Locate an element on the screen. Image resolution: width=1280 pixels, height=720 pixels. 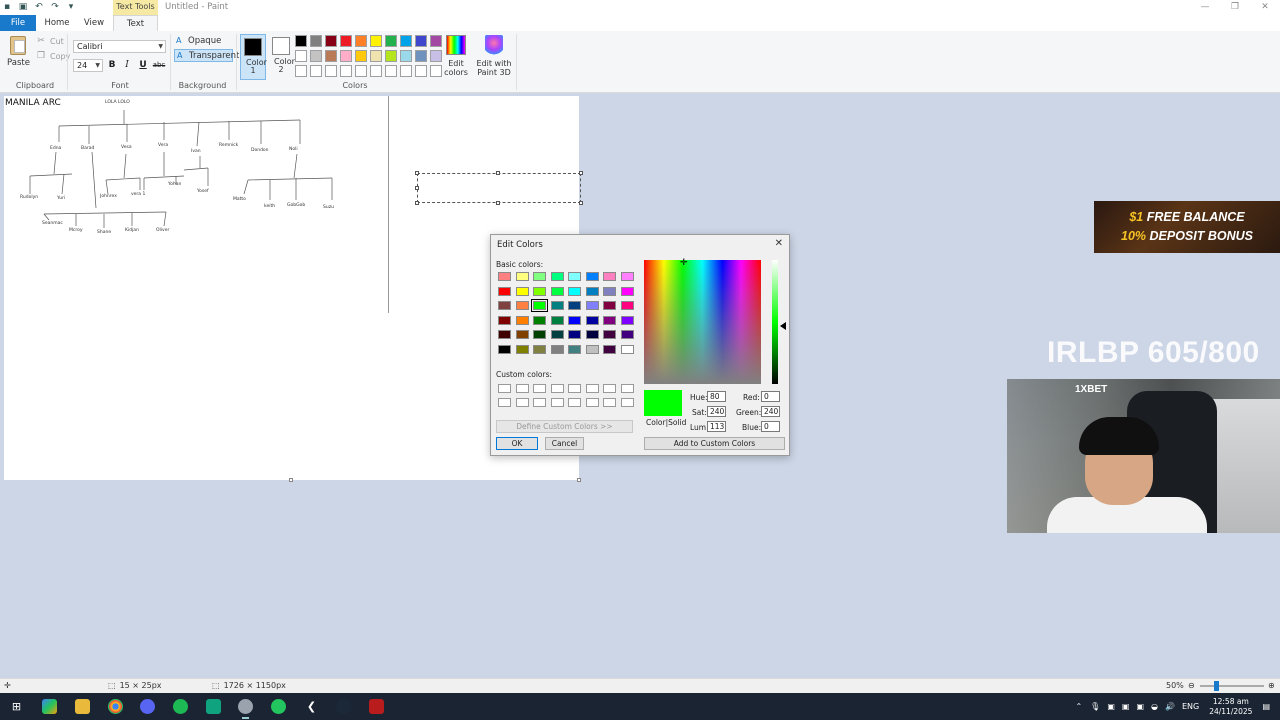
paint-app-icon: ▪ is located at coordinates (7, 7).